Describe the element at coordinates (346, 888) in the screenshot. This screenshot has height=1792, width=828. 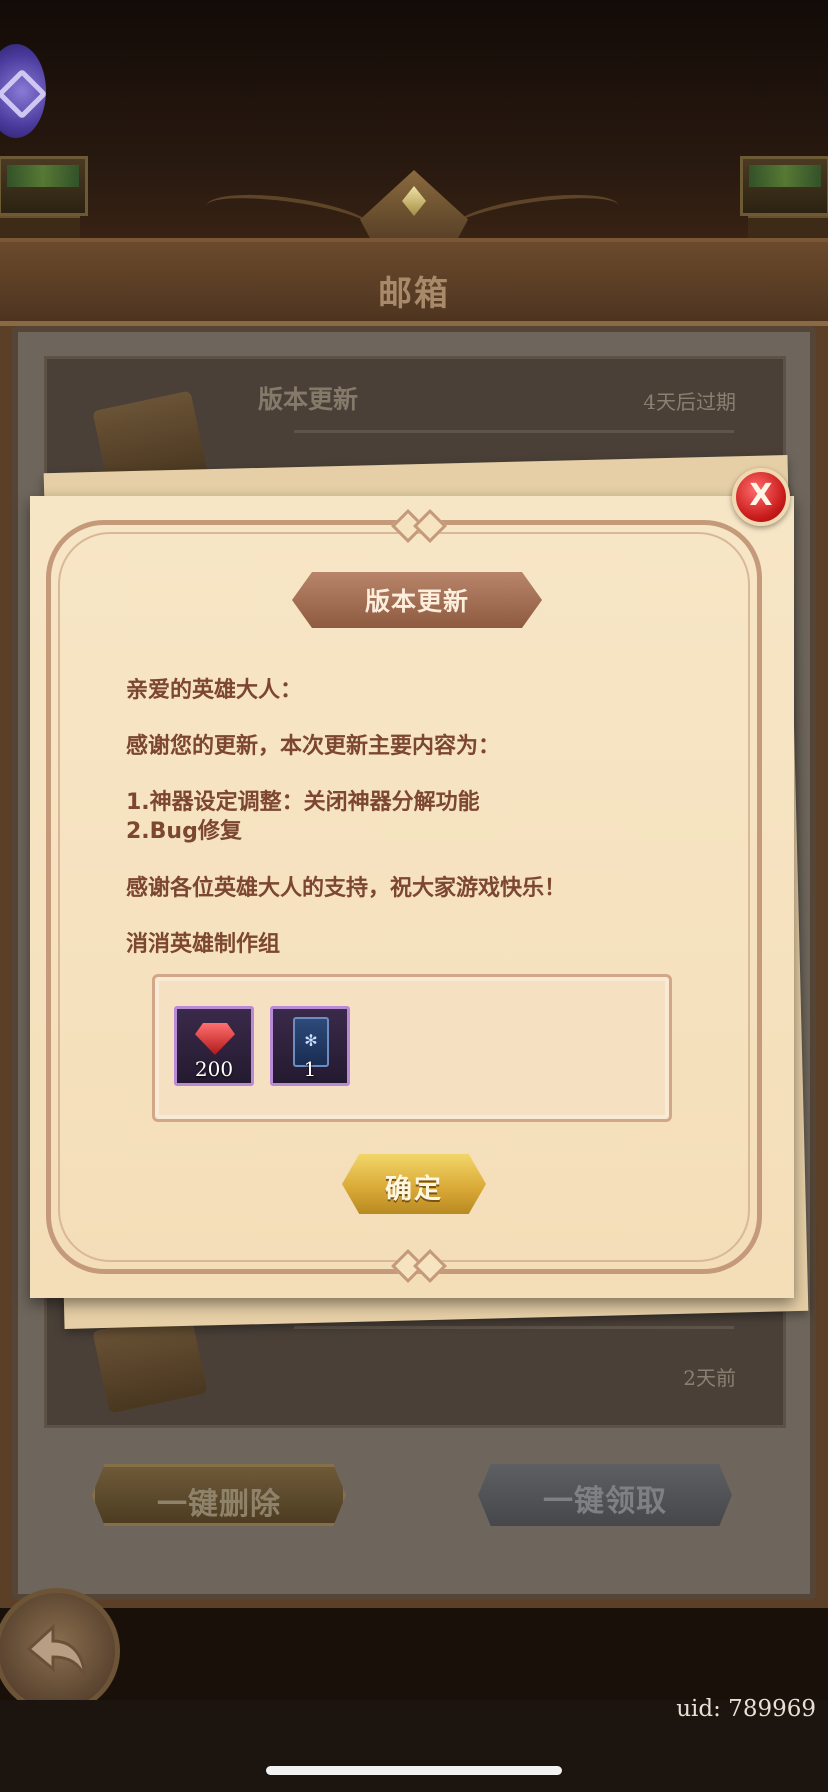
I see `wishes-text: 感谢各位英雄大人的支持，祝大家游戏快乐！` at that location.